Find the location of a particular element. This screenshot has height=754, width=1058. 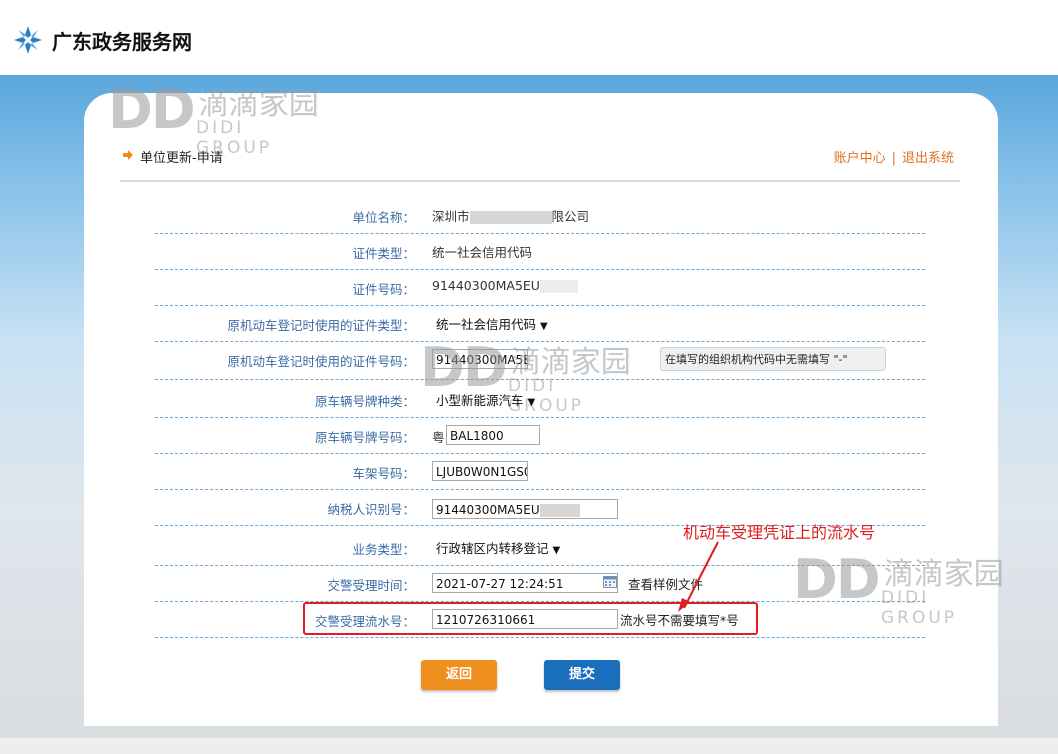

page-title: 单位更新-申请 is located at coordinates (181, 158).